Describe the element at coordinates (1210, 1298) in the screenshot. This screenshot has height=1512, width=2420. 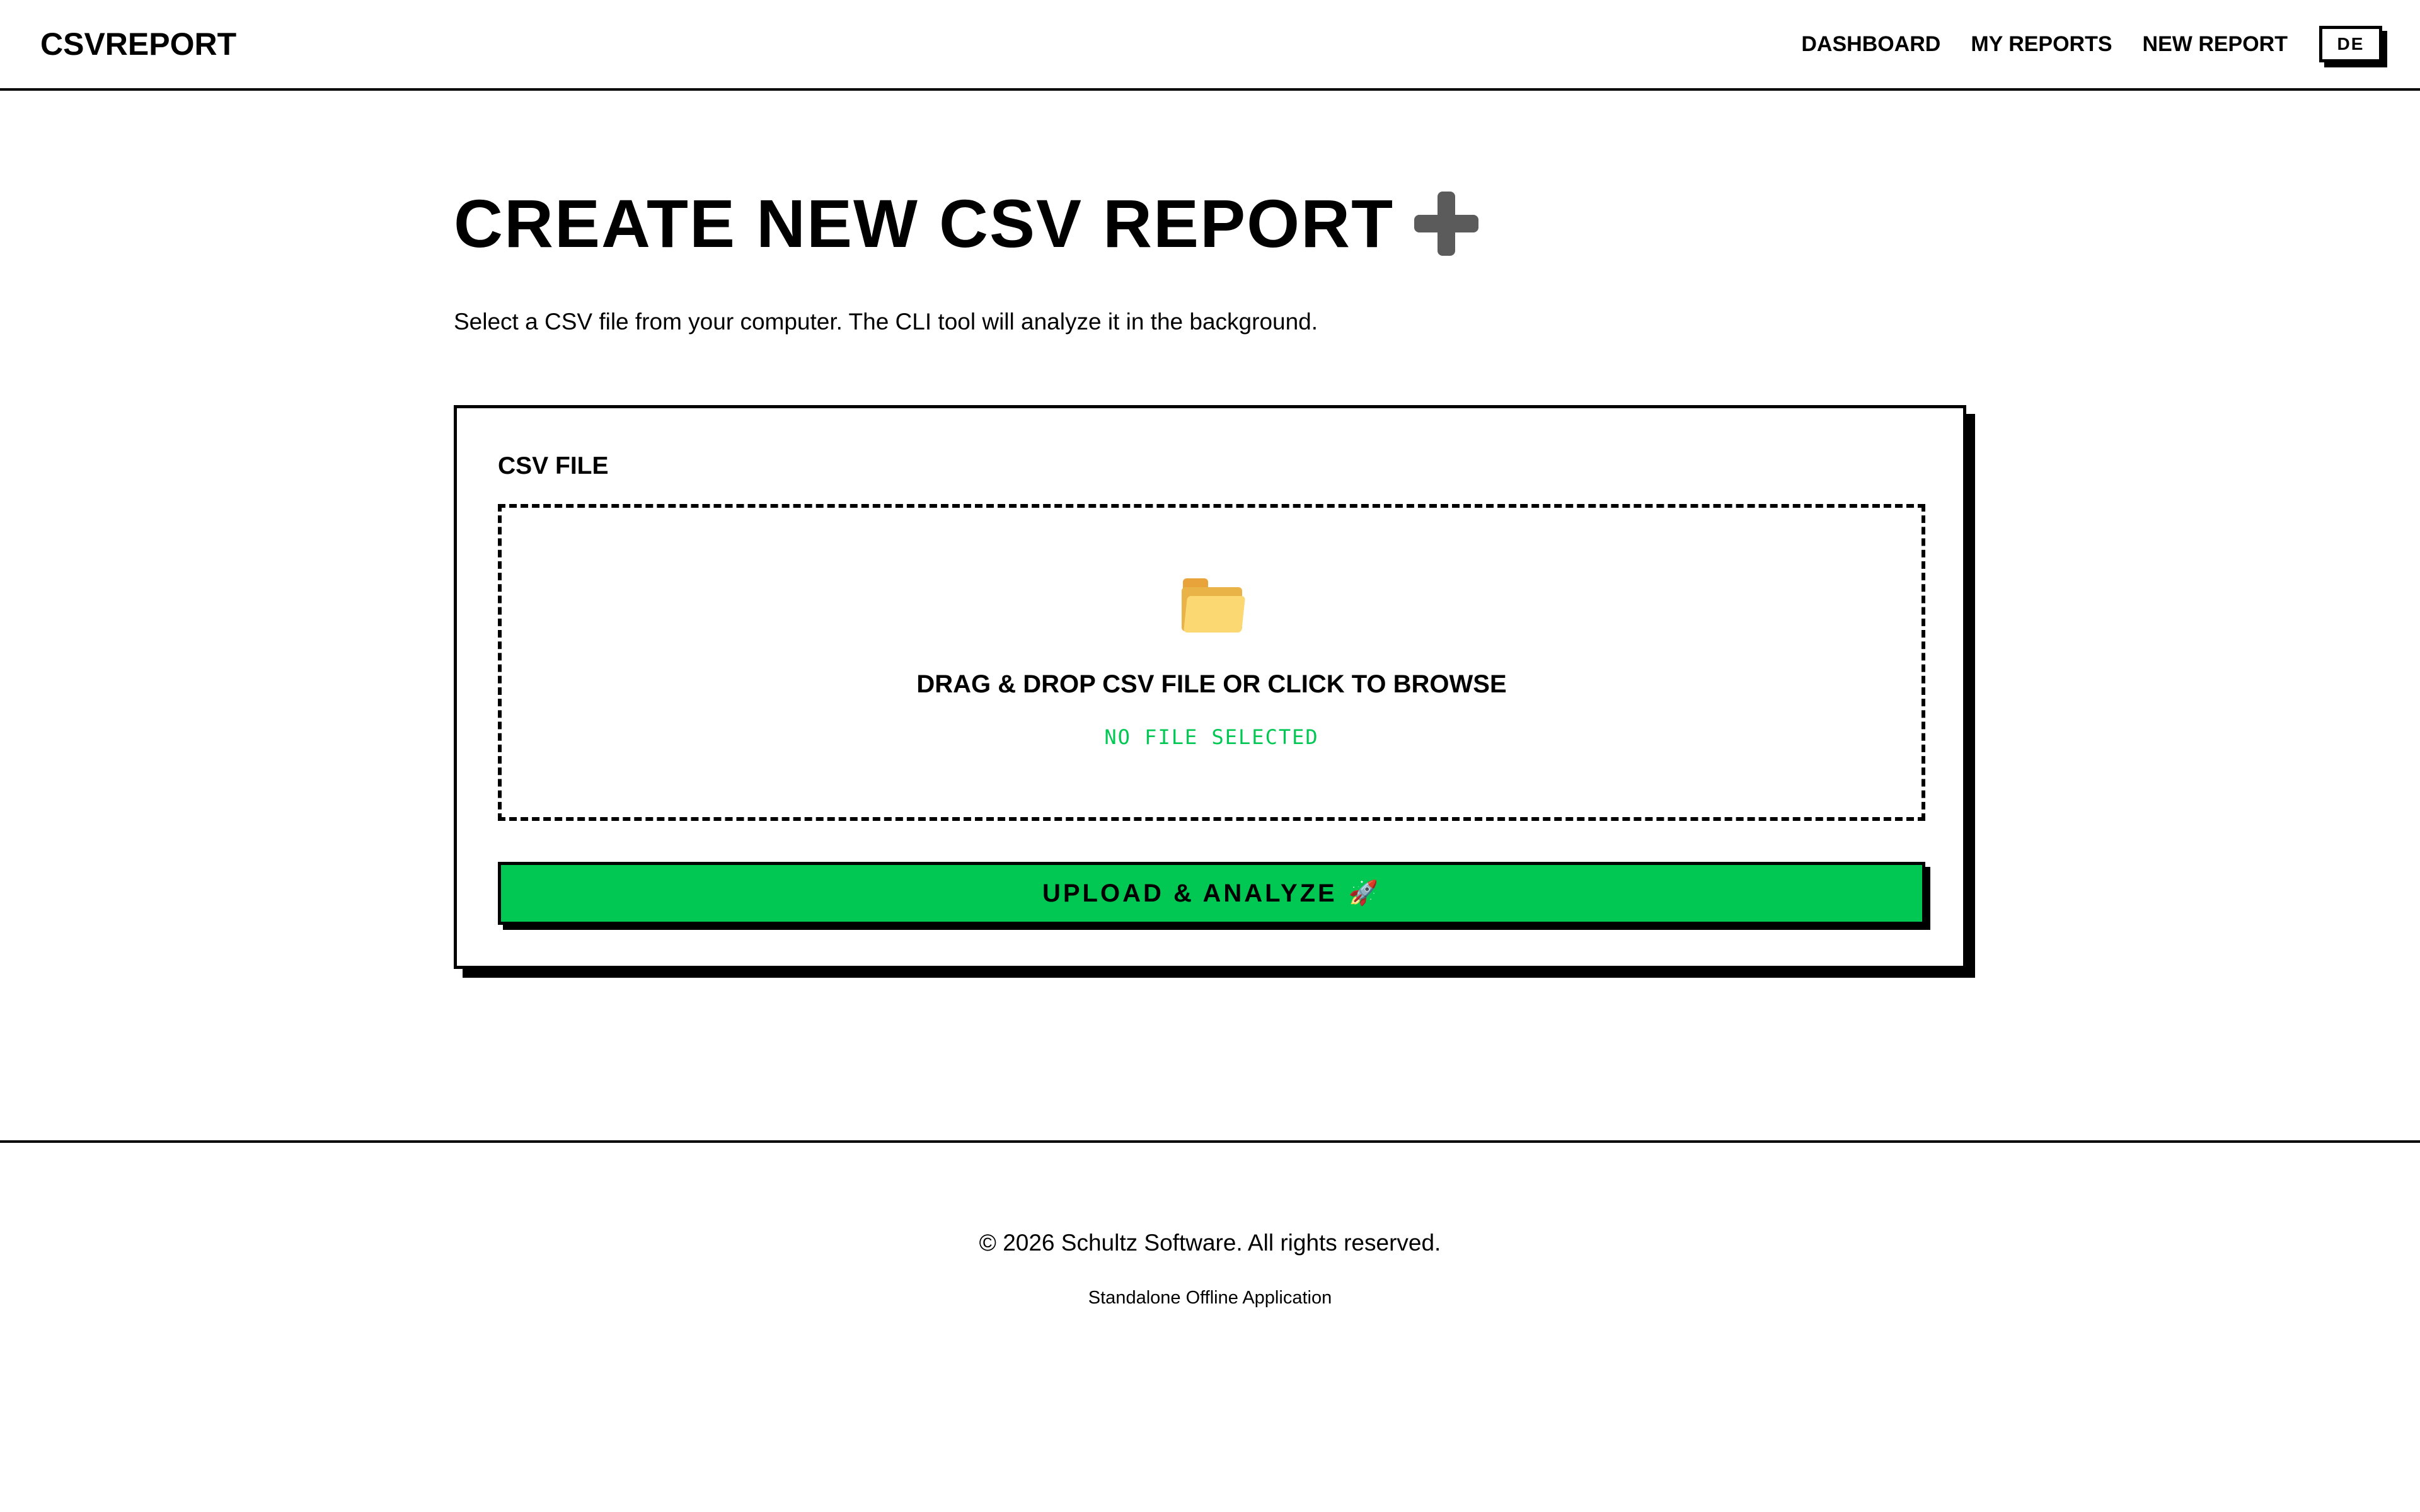
I see `footer-note: Standalone Offline Application` at that location.